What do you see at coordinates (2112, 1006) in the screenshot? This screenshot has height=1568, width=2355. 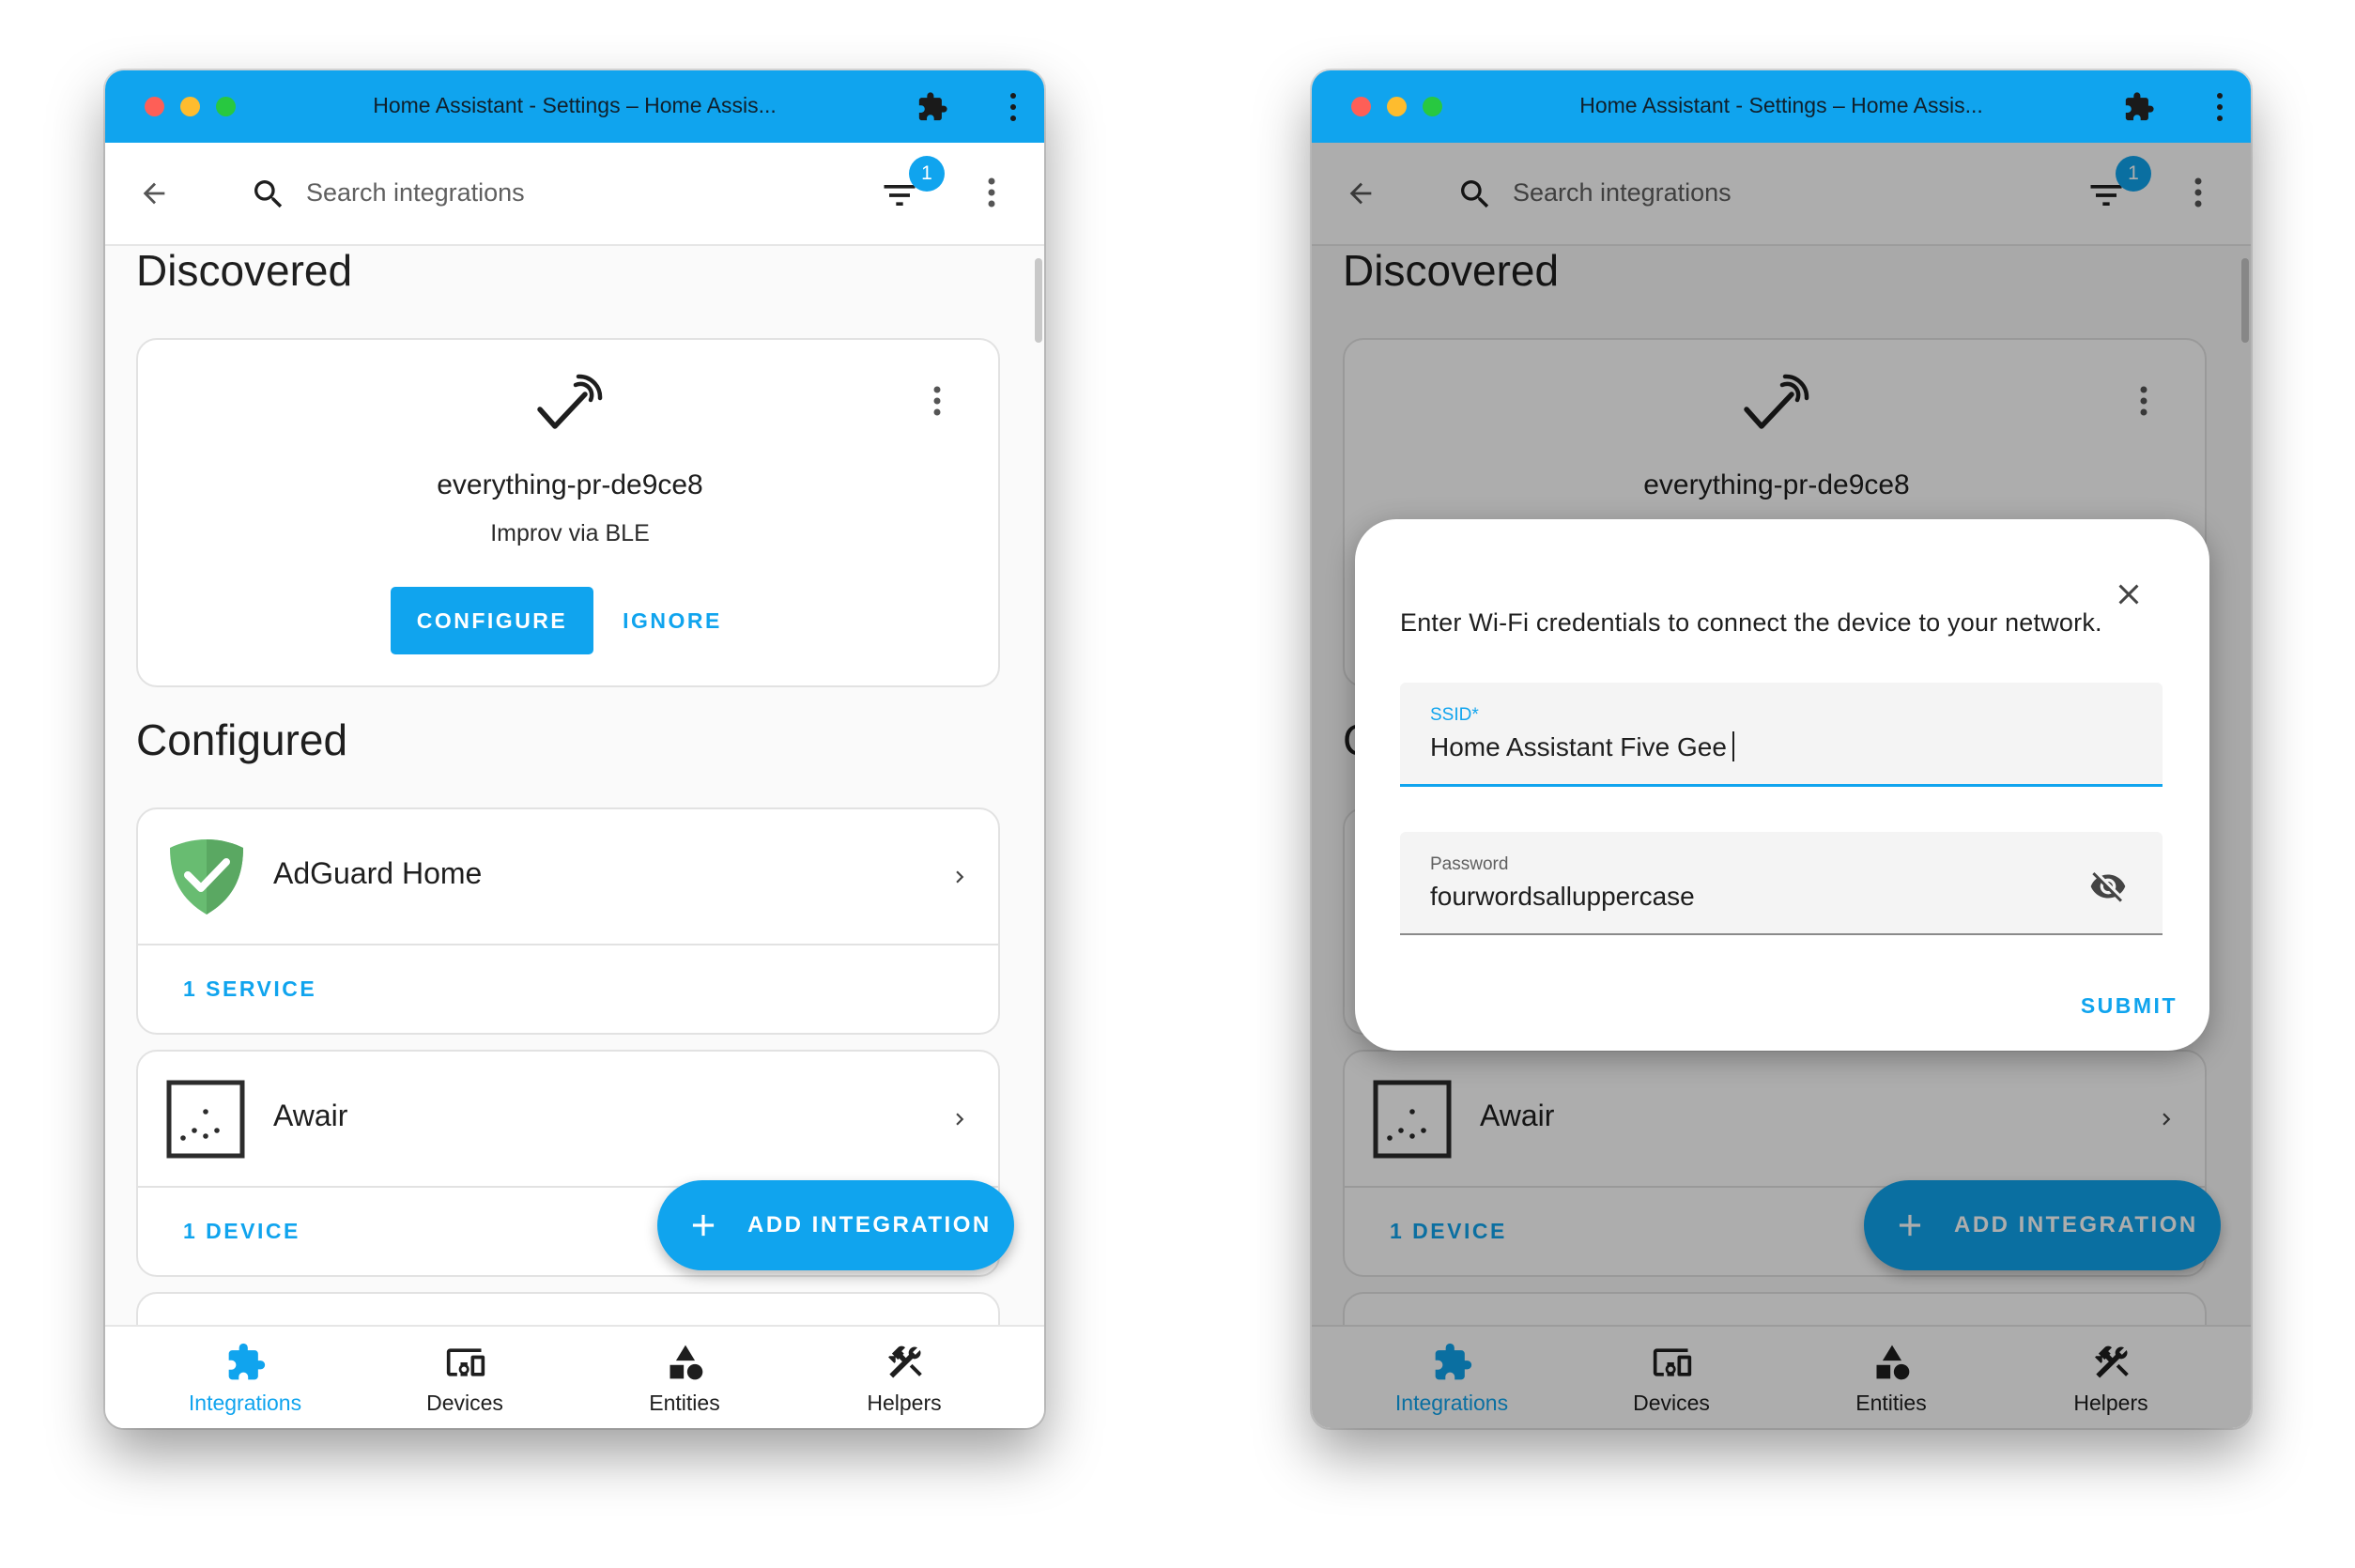 I see `submit-button: SUBMIT` at bounding box center [2112, 1006].